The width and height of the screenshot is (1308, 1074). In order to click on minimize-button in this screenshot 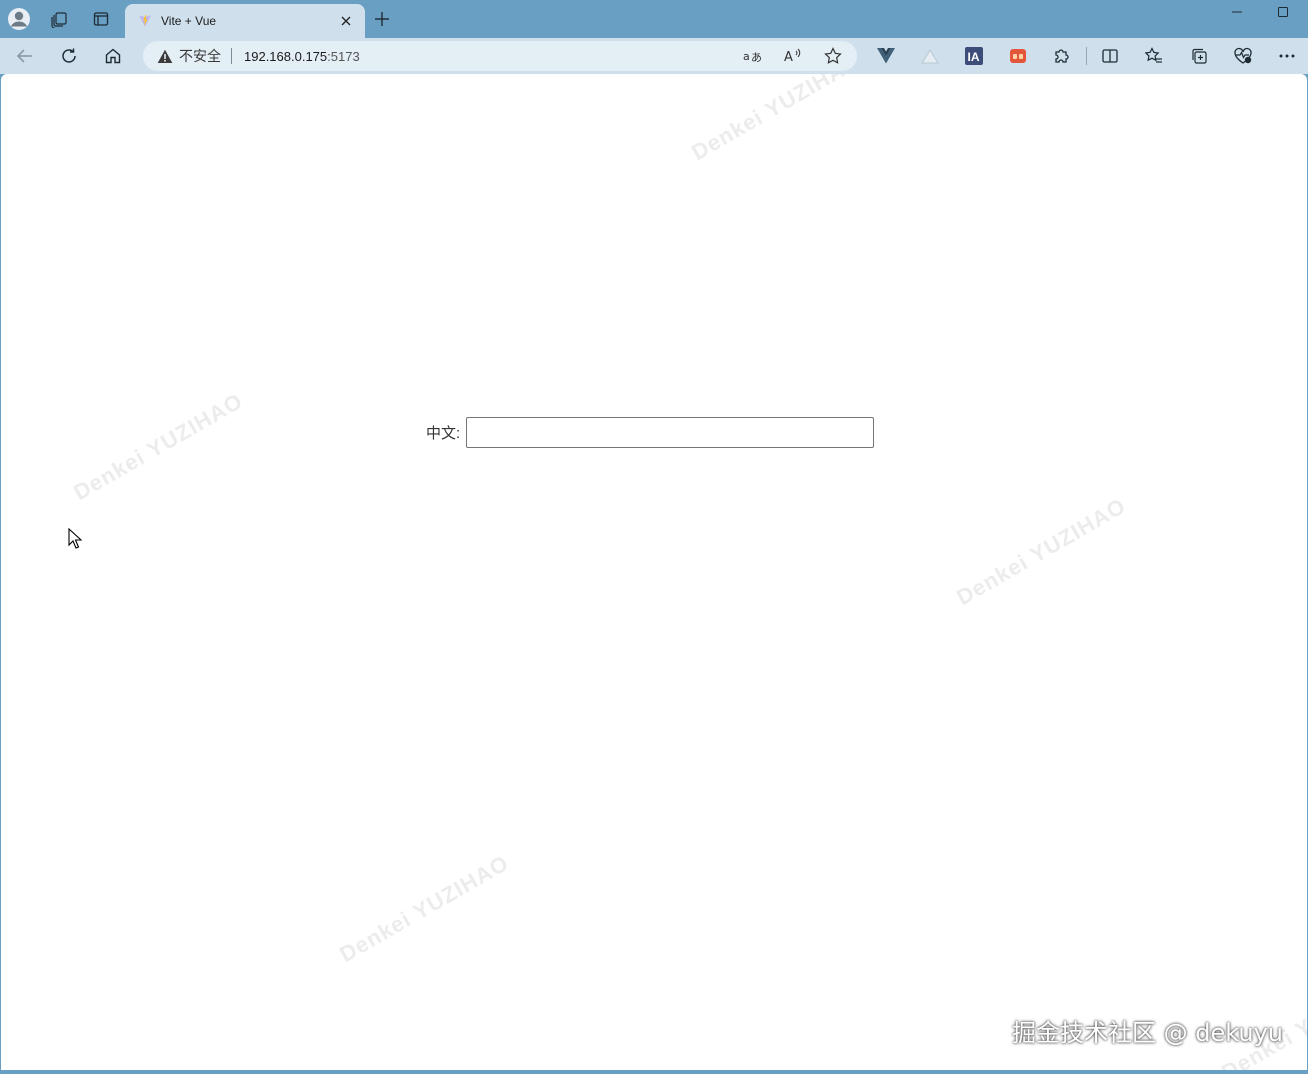, I will do `click(1237, 12)`.